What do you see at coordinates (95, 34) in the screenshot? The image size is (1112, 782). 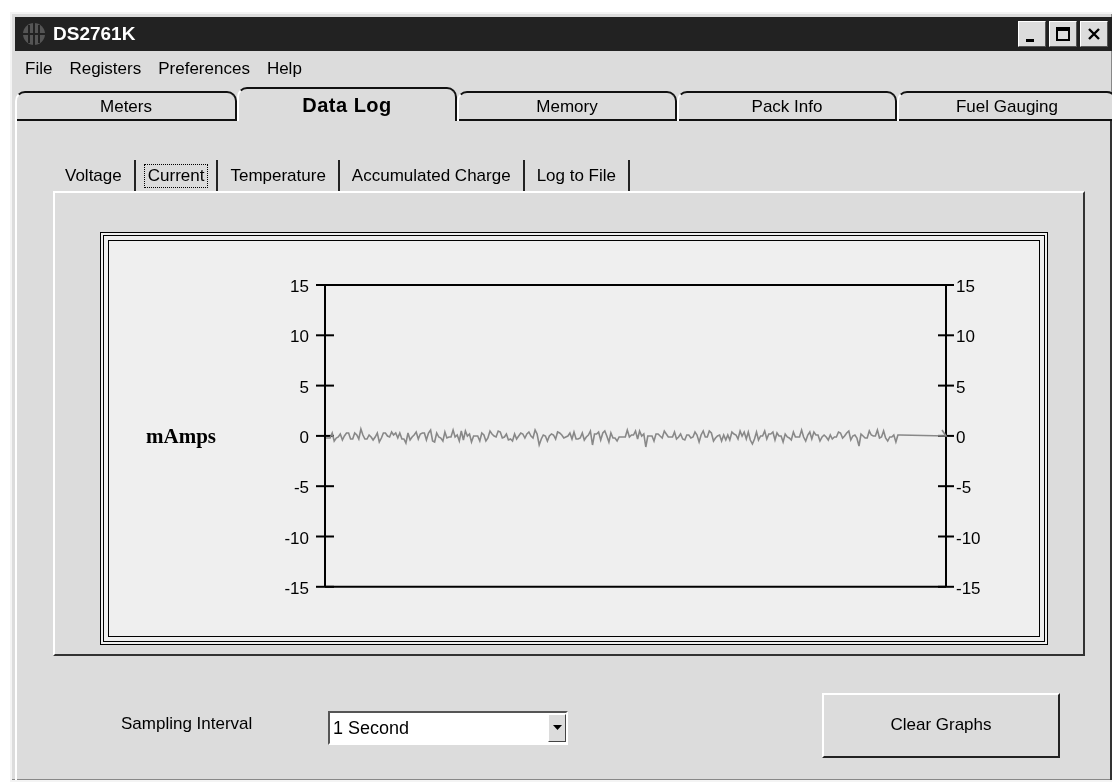 I see `window-title: DS2761K` at bounding box center [95, 34].